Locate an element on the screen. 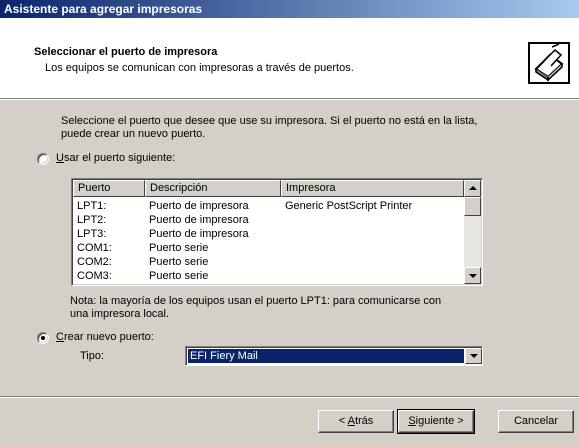 The width and height of the screenshot is (579, 447). arrow-up-icon is located at coordinates (473, 188).